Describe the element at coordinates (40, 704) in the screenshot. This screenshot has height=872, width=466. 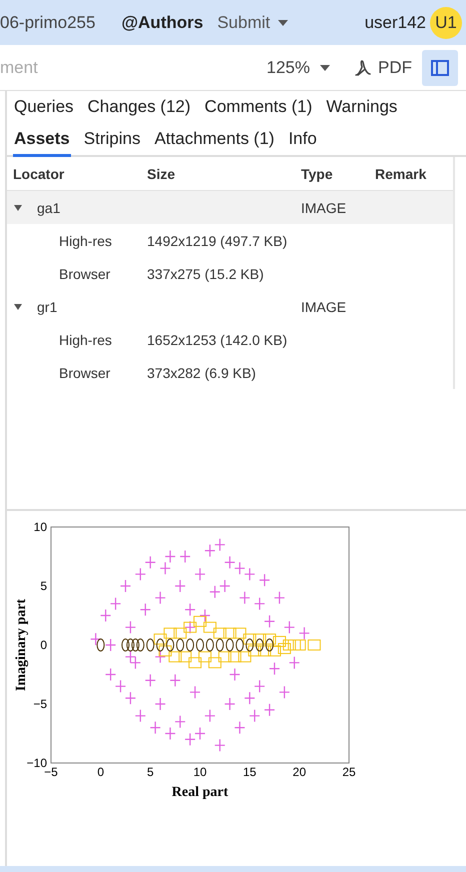
I see `y-tick-label: −5` at that location.